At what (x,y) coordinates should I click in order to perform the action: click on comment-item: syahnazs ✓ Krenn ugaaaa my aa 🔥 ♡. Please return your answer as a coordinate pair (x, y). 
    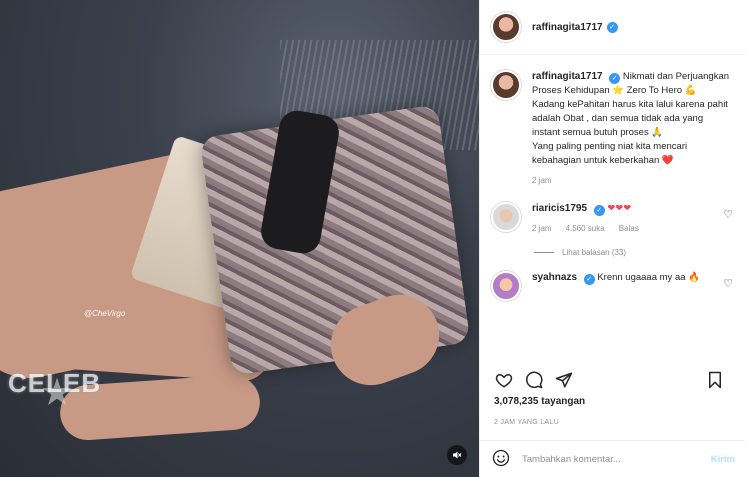
    Looking at the image, I should click on (612, 279).